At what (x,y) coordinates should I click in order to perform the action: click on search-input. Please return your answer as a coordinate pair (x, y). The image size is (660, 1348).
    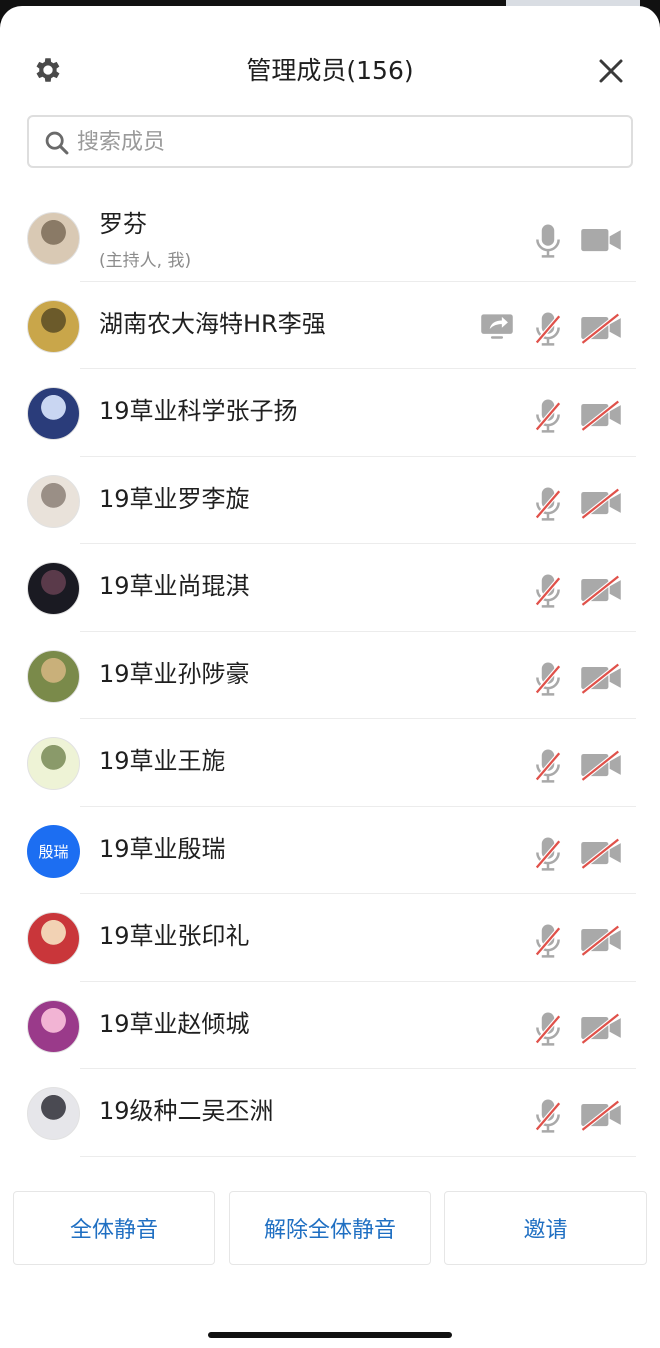
    Looking at the image, I should click on (347, 142).